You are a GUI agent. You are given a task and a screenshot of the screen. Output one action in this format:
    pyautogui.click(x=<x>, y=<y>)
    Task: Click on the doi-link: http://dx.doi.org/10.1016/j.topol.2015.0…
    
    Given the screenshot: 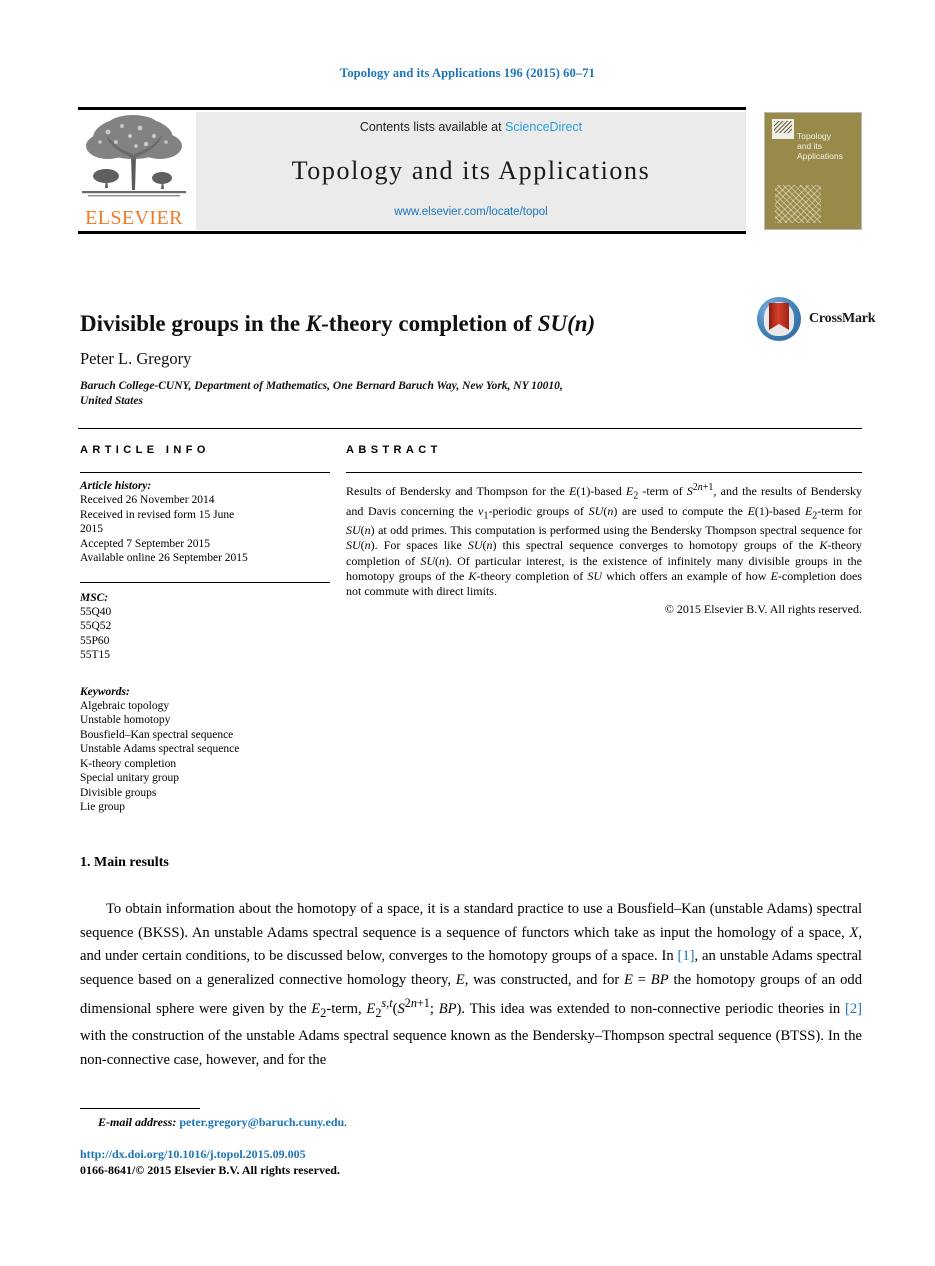 What is the action you would take?
    pyautogui.click(x=193, y=1154)
    